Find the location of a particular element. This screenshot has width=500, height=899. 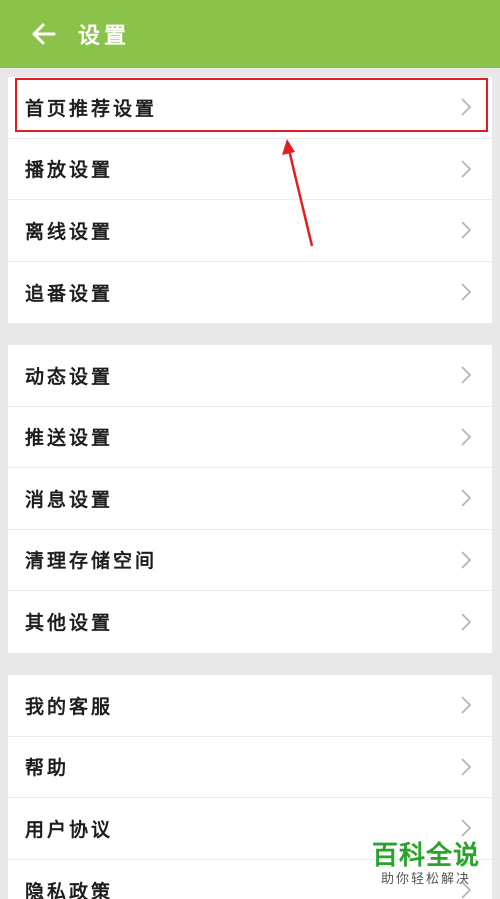

settings-item-messages: 消息设置 is located at coordinates (250, 499).